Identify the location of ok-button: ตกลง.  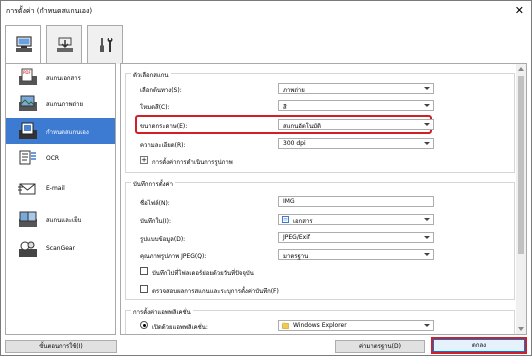
(479, 345).